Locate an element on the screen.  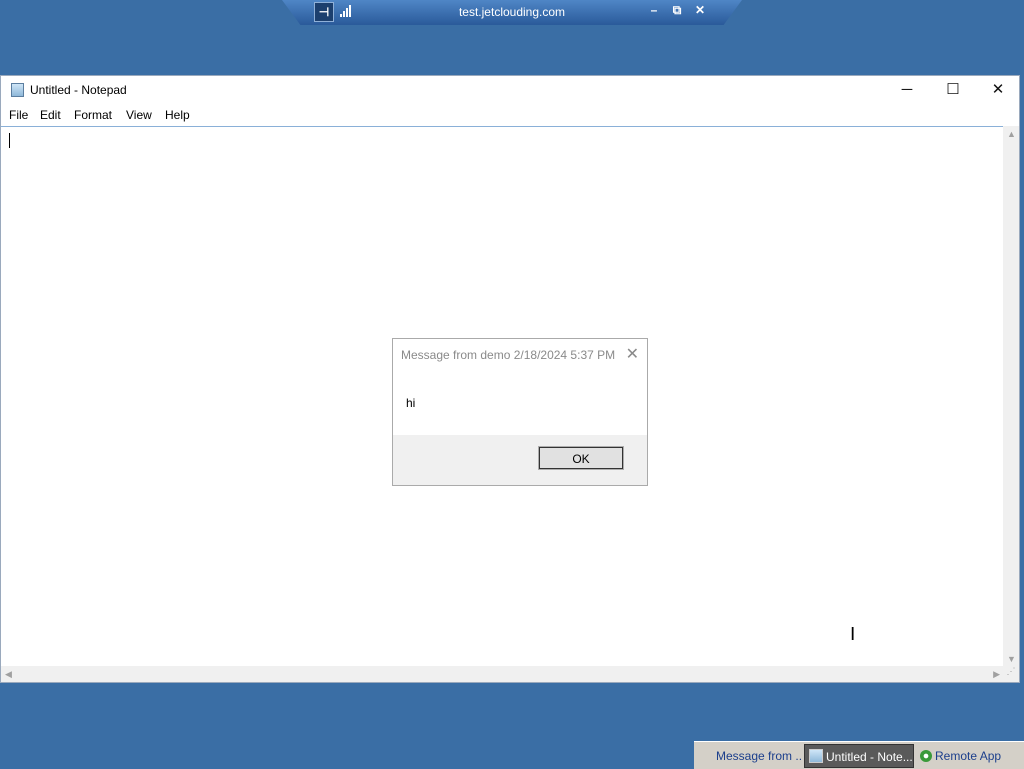
minimize-button: ─ is located at coordinates (907, 90).